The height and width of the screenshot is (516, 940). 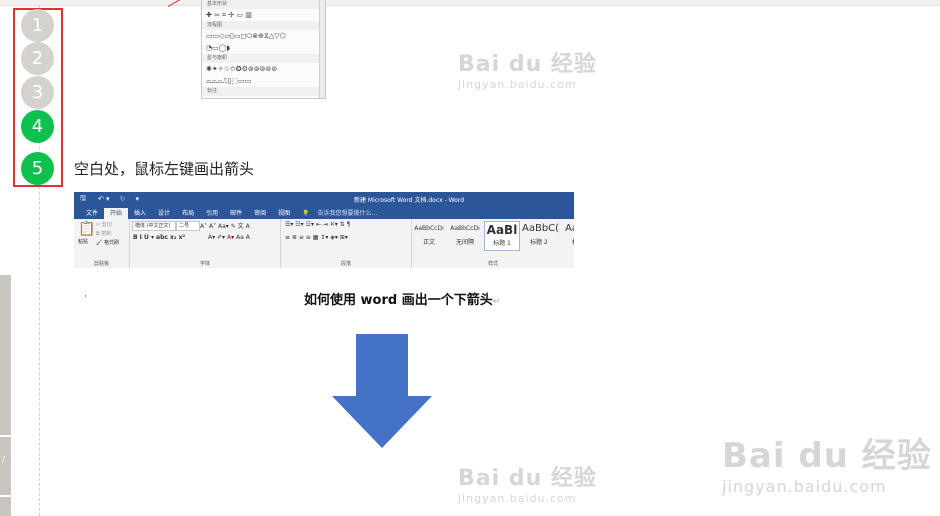 What do you see at coordinates (4, 460) in the screenshot?
I see `side-tab-mark: /` at bounding box center [4, 460].